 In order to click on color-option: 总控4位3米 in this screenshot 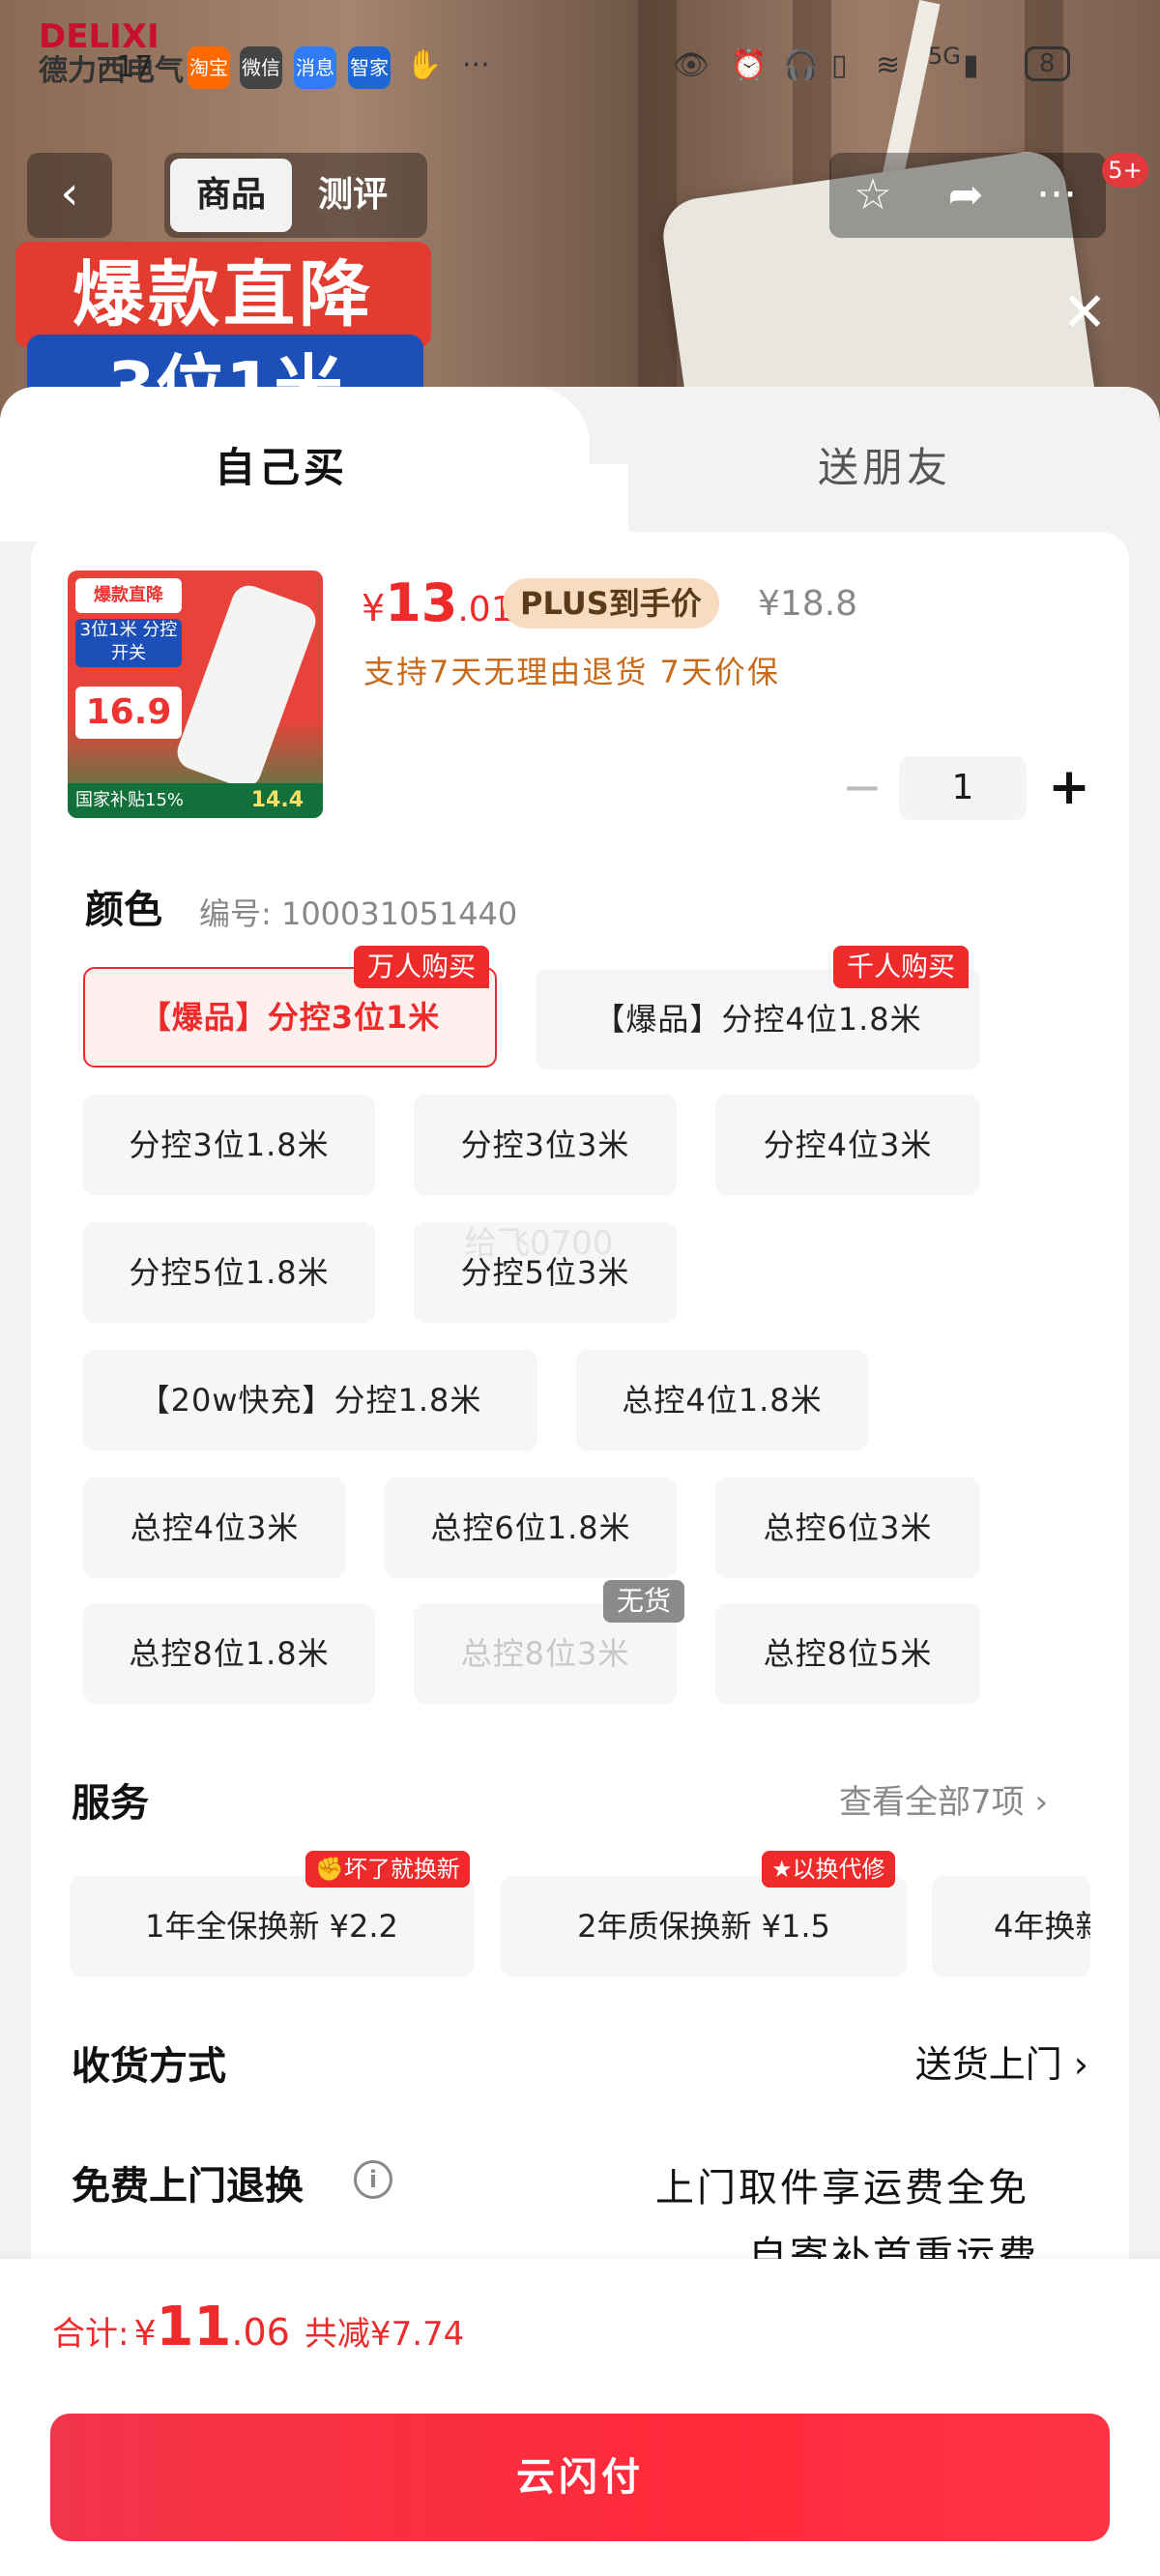, I will do `click(214, 1528)`.